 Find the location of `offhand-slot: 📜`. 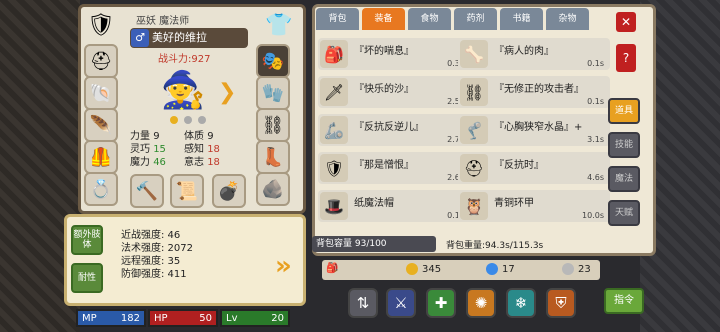

offhand-slot: 📜 is located at coordinates (187, 191).